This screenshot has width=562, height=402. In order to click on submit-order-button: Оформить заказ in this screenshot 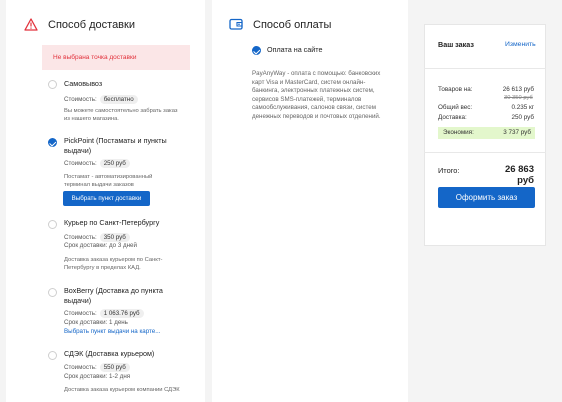, I will do `click(486, 197)`.